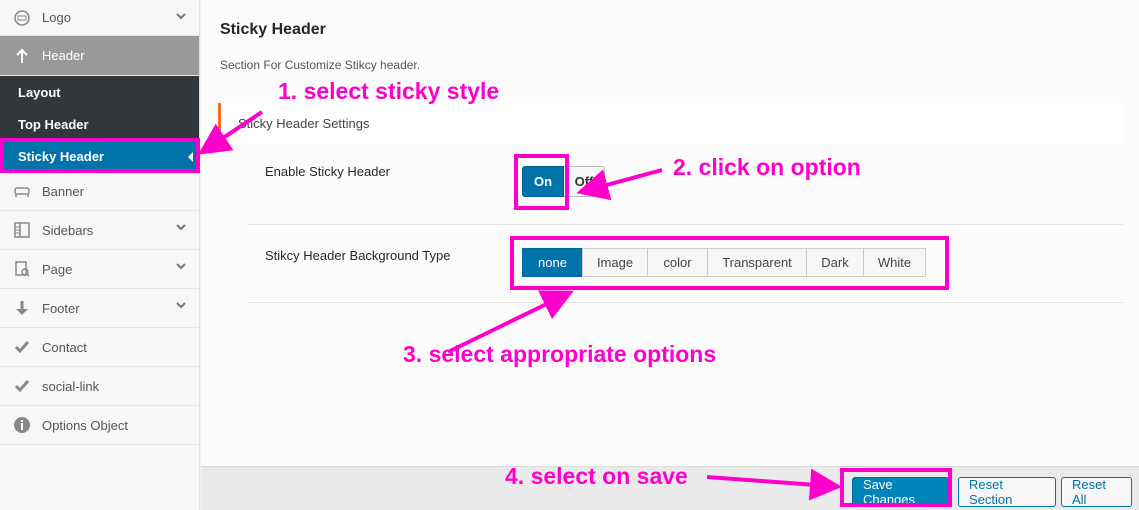 The image size is (1139, 510). I want to click on bg-option-image: Image, so click(615, 262).